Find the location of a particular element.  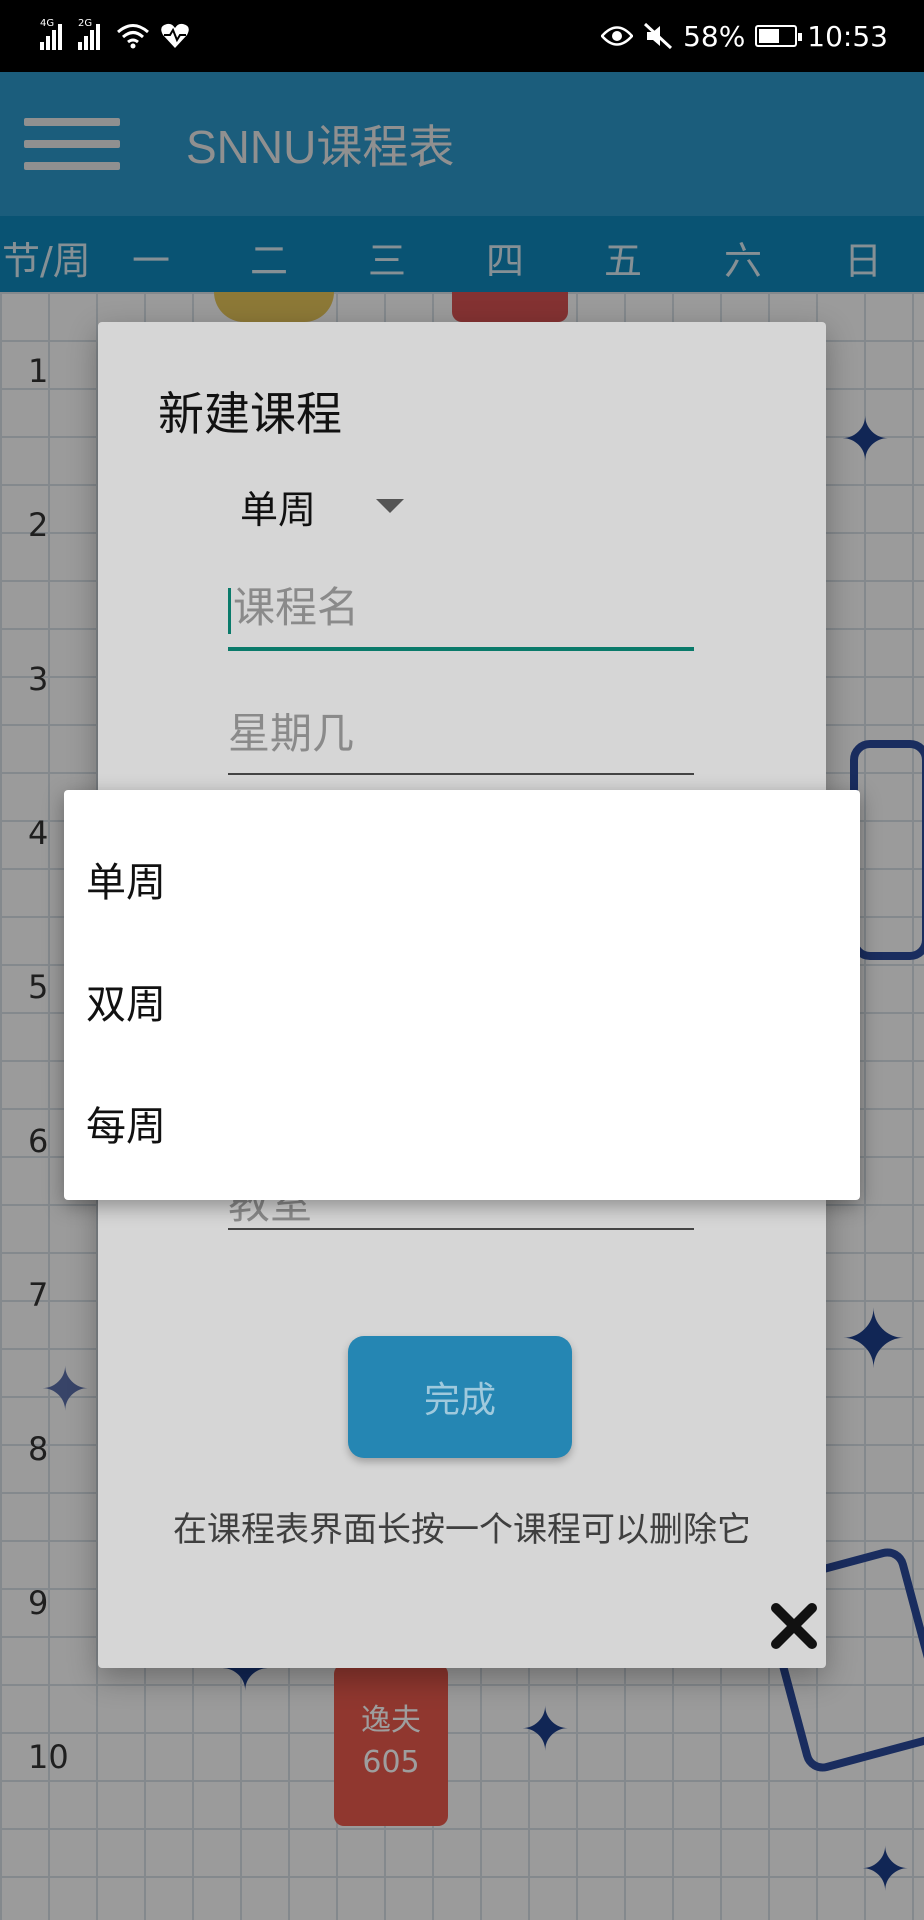

signal-icon: 2G is located at coordinates (89, 34).